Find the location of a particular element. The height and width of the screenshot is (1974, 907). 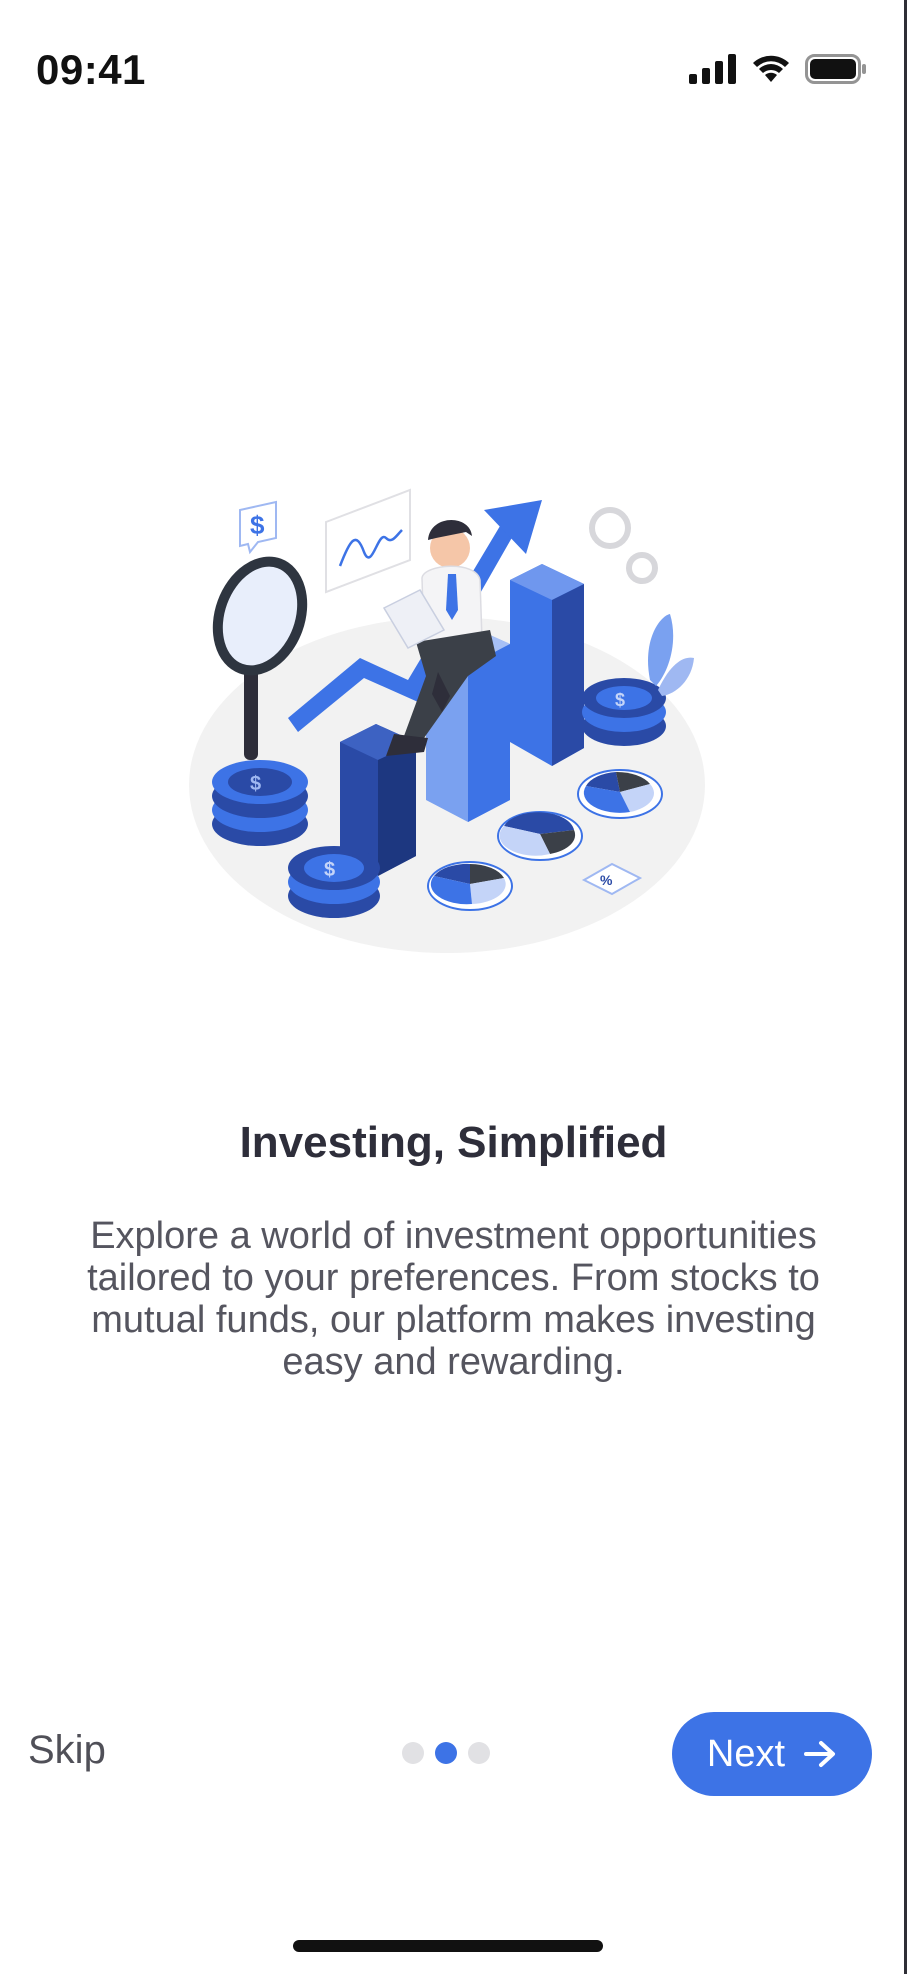

status-time: 09:41 is located at coordinates (91, 69).